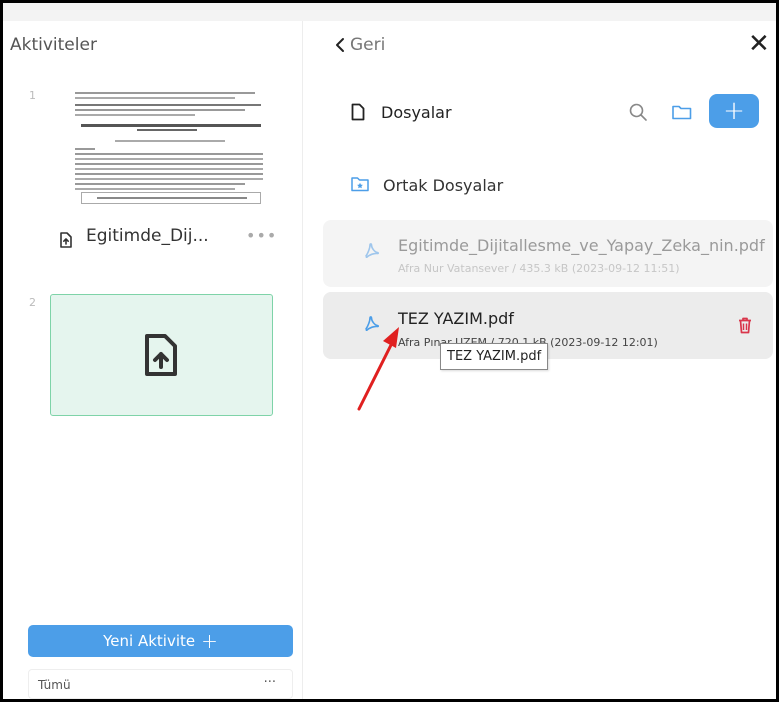 This screenshot has width=779, height=702. What do you see at coordinates (734, 111) in the screenshot?
I see `add-file-button: +` at bounding box center [734, 111].